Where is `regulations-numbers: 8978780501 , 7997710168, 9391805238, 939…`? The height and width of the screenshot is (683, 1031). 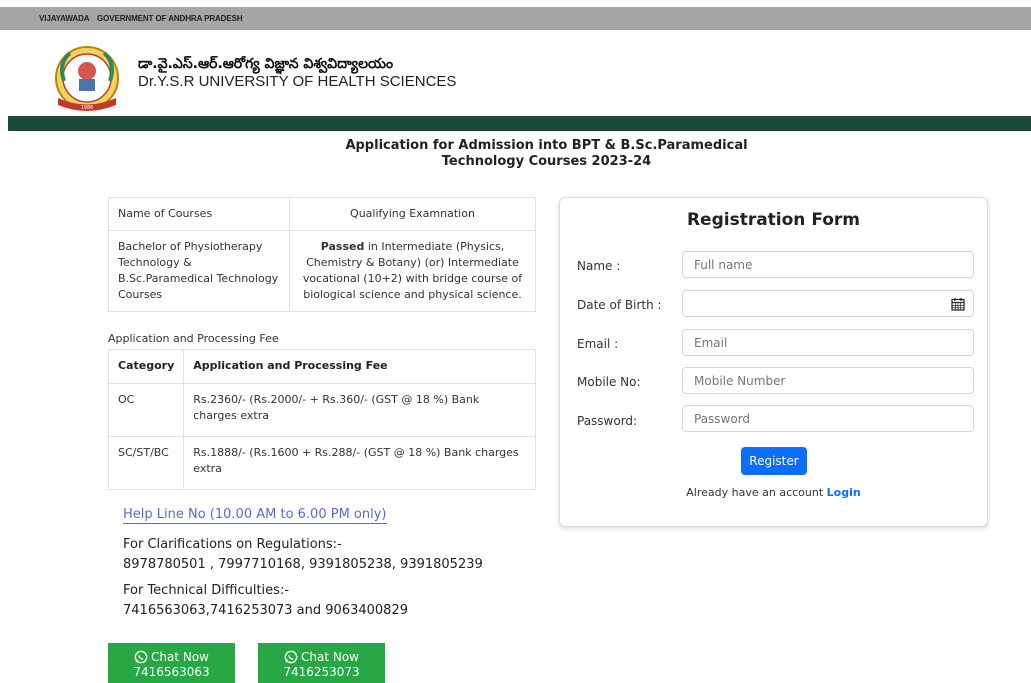 regulations-numbers: 8978780501 , 7997710168, 9391805238, 939… is located at coordinates (303, 564).